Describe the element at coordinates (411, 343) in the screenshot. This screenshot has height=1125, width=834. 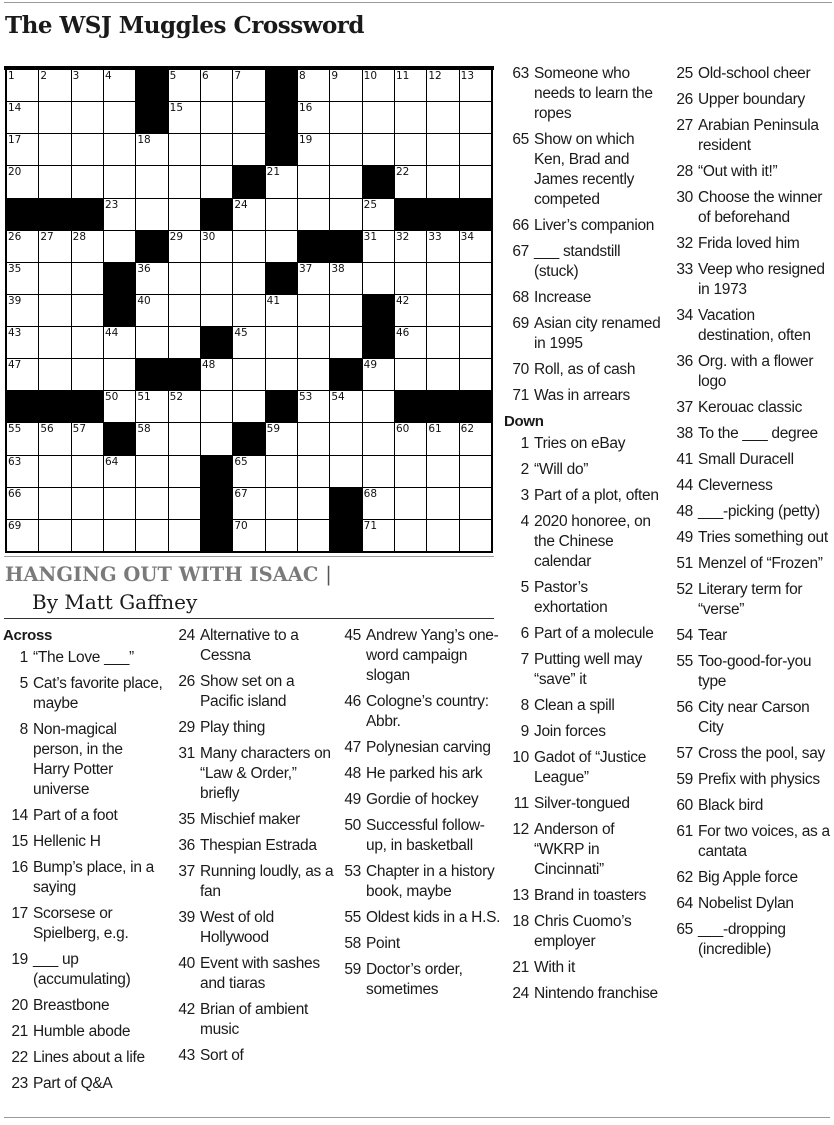
I see `grid-cell: 46` at that location.